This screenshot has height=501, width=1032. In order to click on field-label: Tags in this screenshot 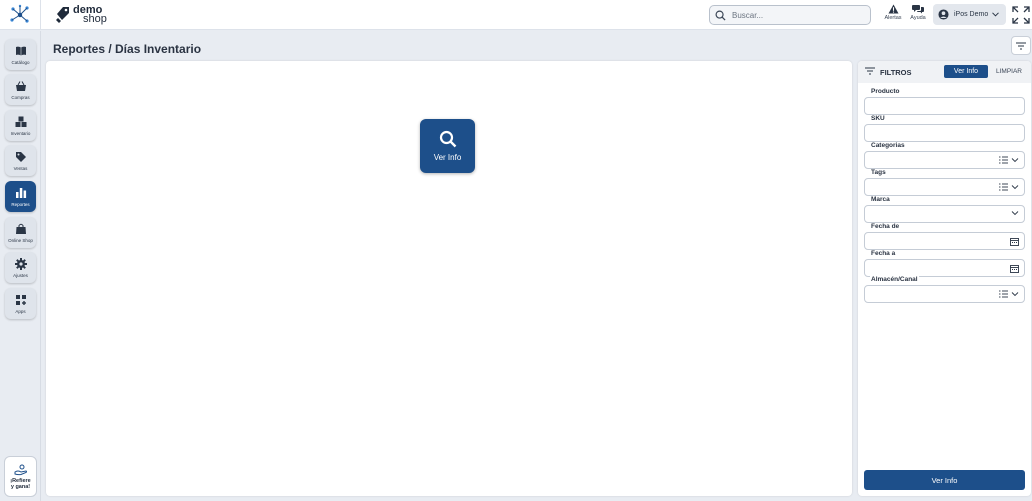, I will do `click(878, 172)`.